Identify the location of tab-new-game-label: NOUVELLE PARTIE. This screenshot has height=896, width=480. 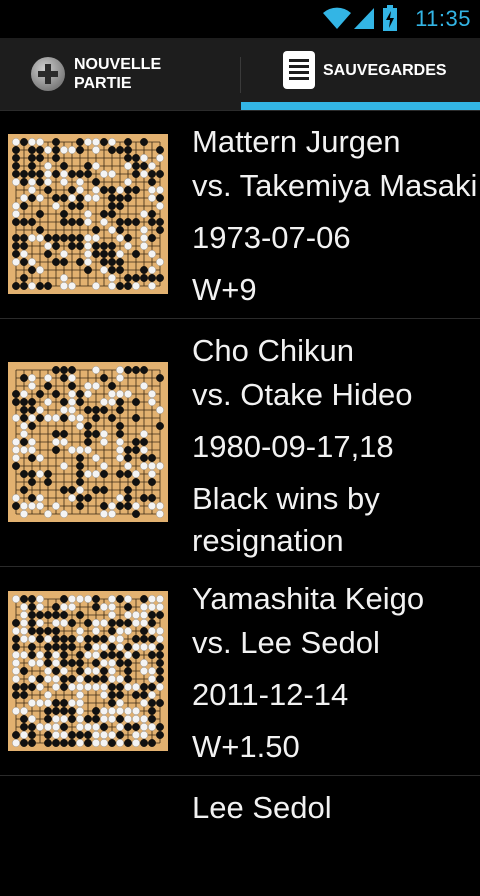
(118, 74).